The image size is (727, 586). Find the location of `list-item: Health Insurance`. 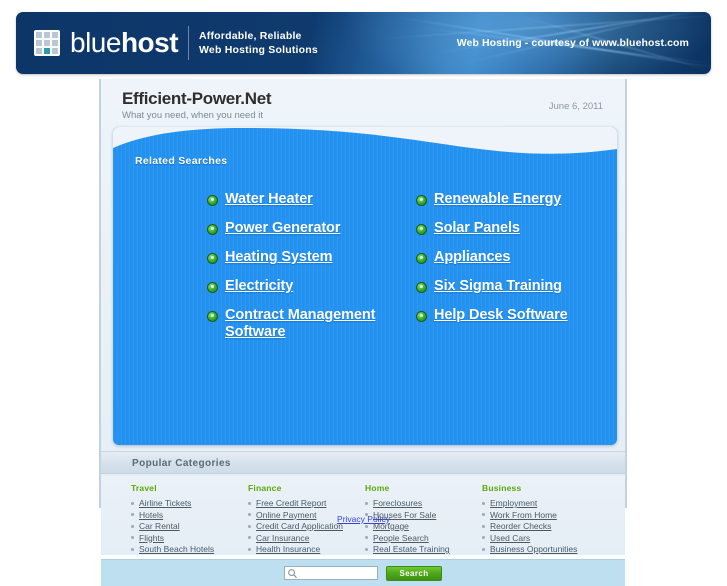

list-item: Health Insurance is located at coordinates (306, 549).